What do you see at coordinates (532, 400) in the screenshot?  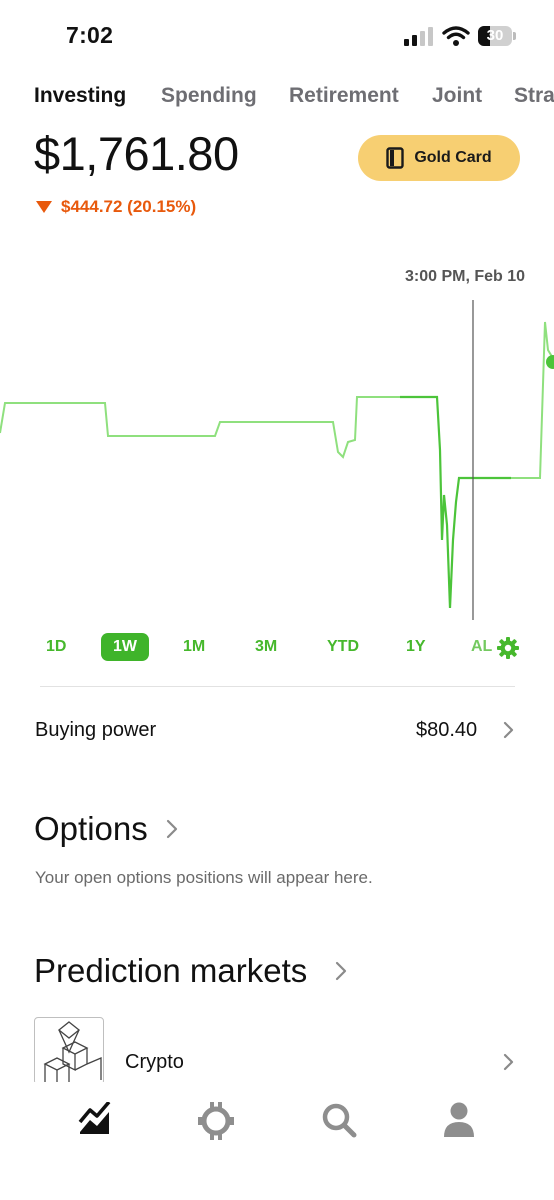 I see `portfolio-line-recent` at bounding box center [532, 400].